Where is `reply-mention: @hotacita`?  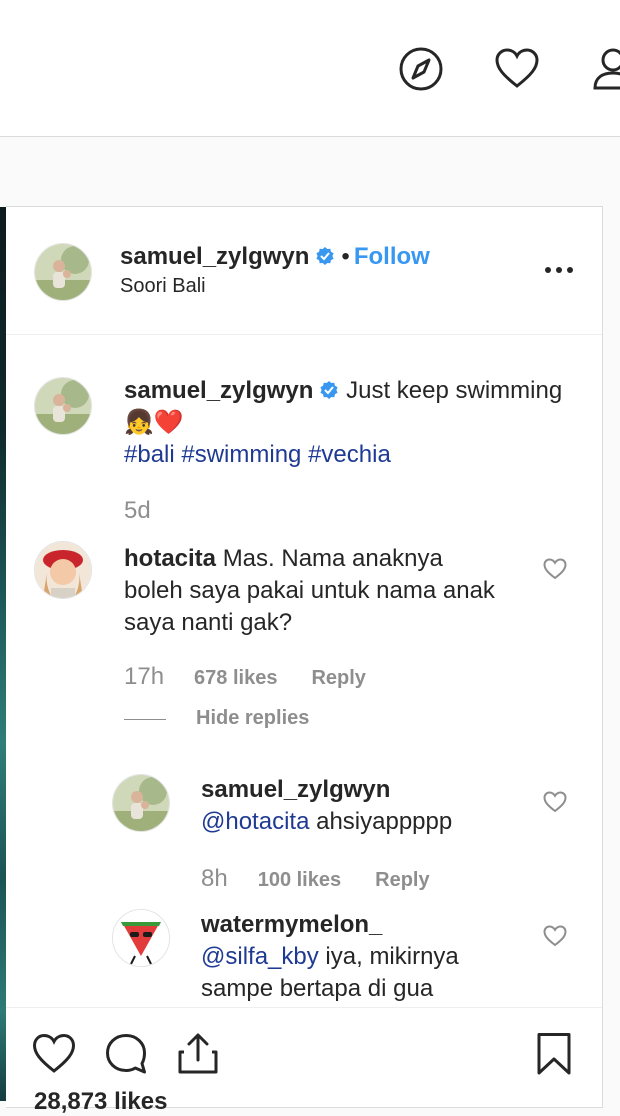 reply-mention: @hotacita is located at coordinates (255, 821).